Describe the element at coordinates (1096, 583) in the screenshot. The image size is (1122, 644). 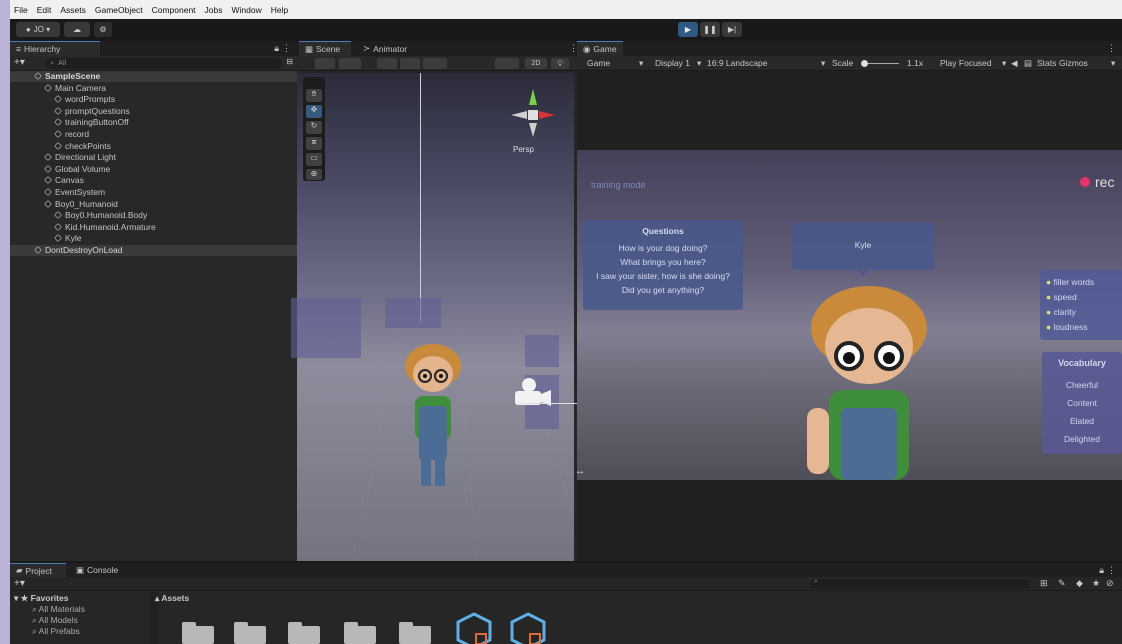
I see `star-icon: ★` at that location.